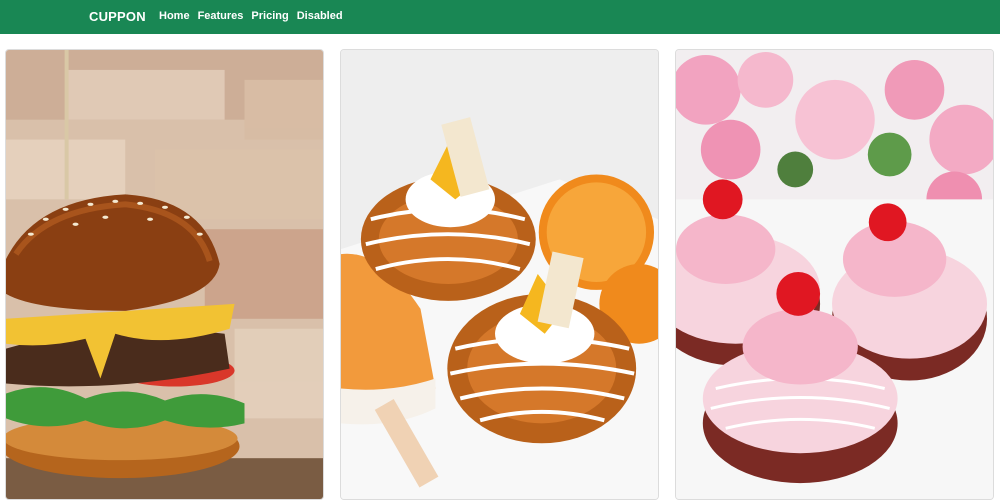 Image resolution: width=1000 pixels, height=500 pixels. What do you see at coordinates (174, 16) in the screenshot?
I see `nav-link-home: Home` at bounding box center [174, 16].